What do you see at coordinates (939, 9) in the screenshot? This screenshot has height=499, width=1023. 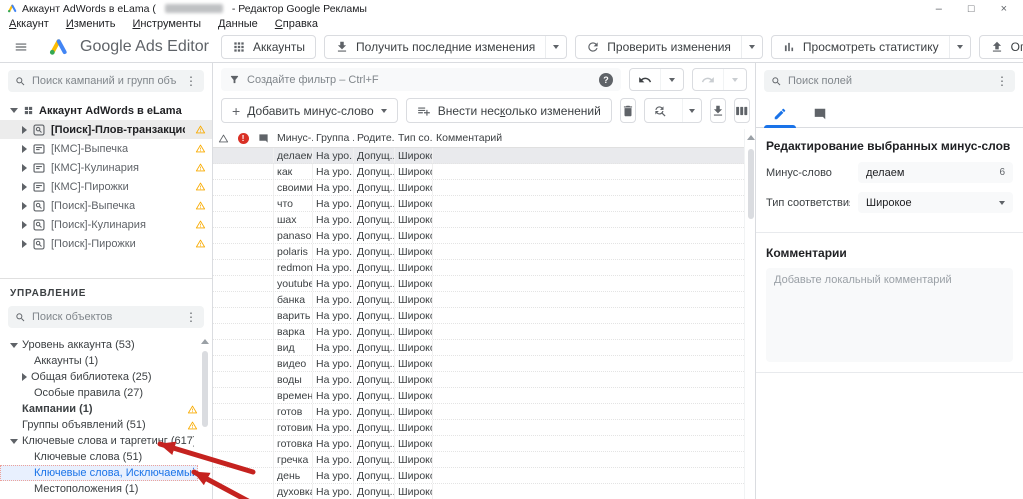 I see `minimize-icon: –` at bounding box center [939, 9].